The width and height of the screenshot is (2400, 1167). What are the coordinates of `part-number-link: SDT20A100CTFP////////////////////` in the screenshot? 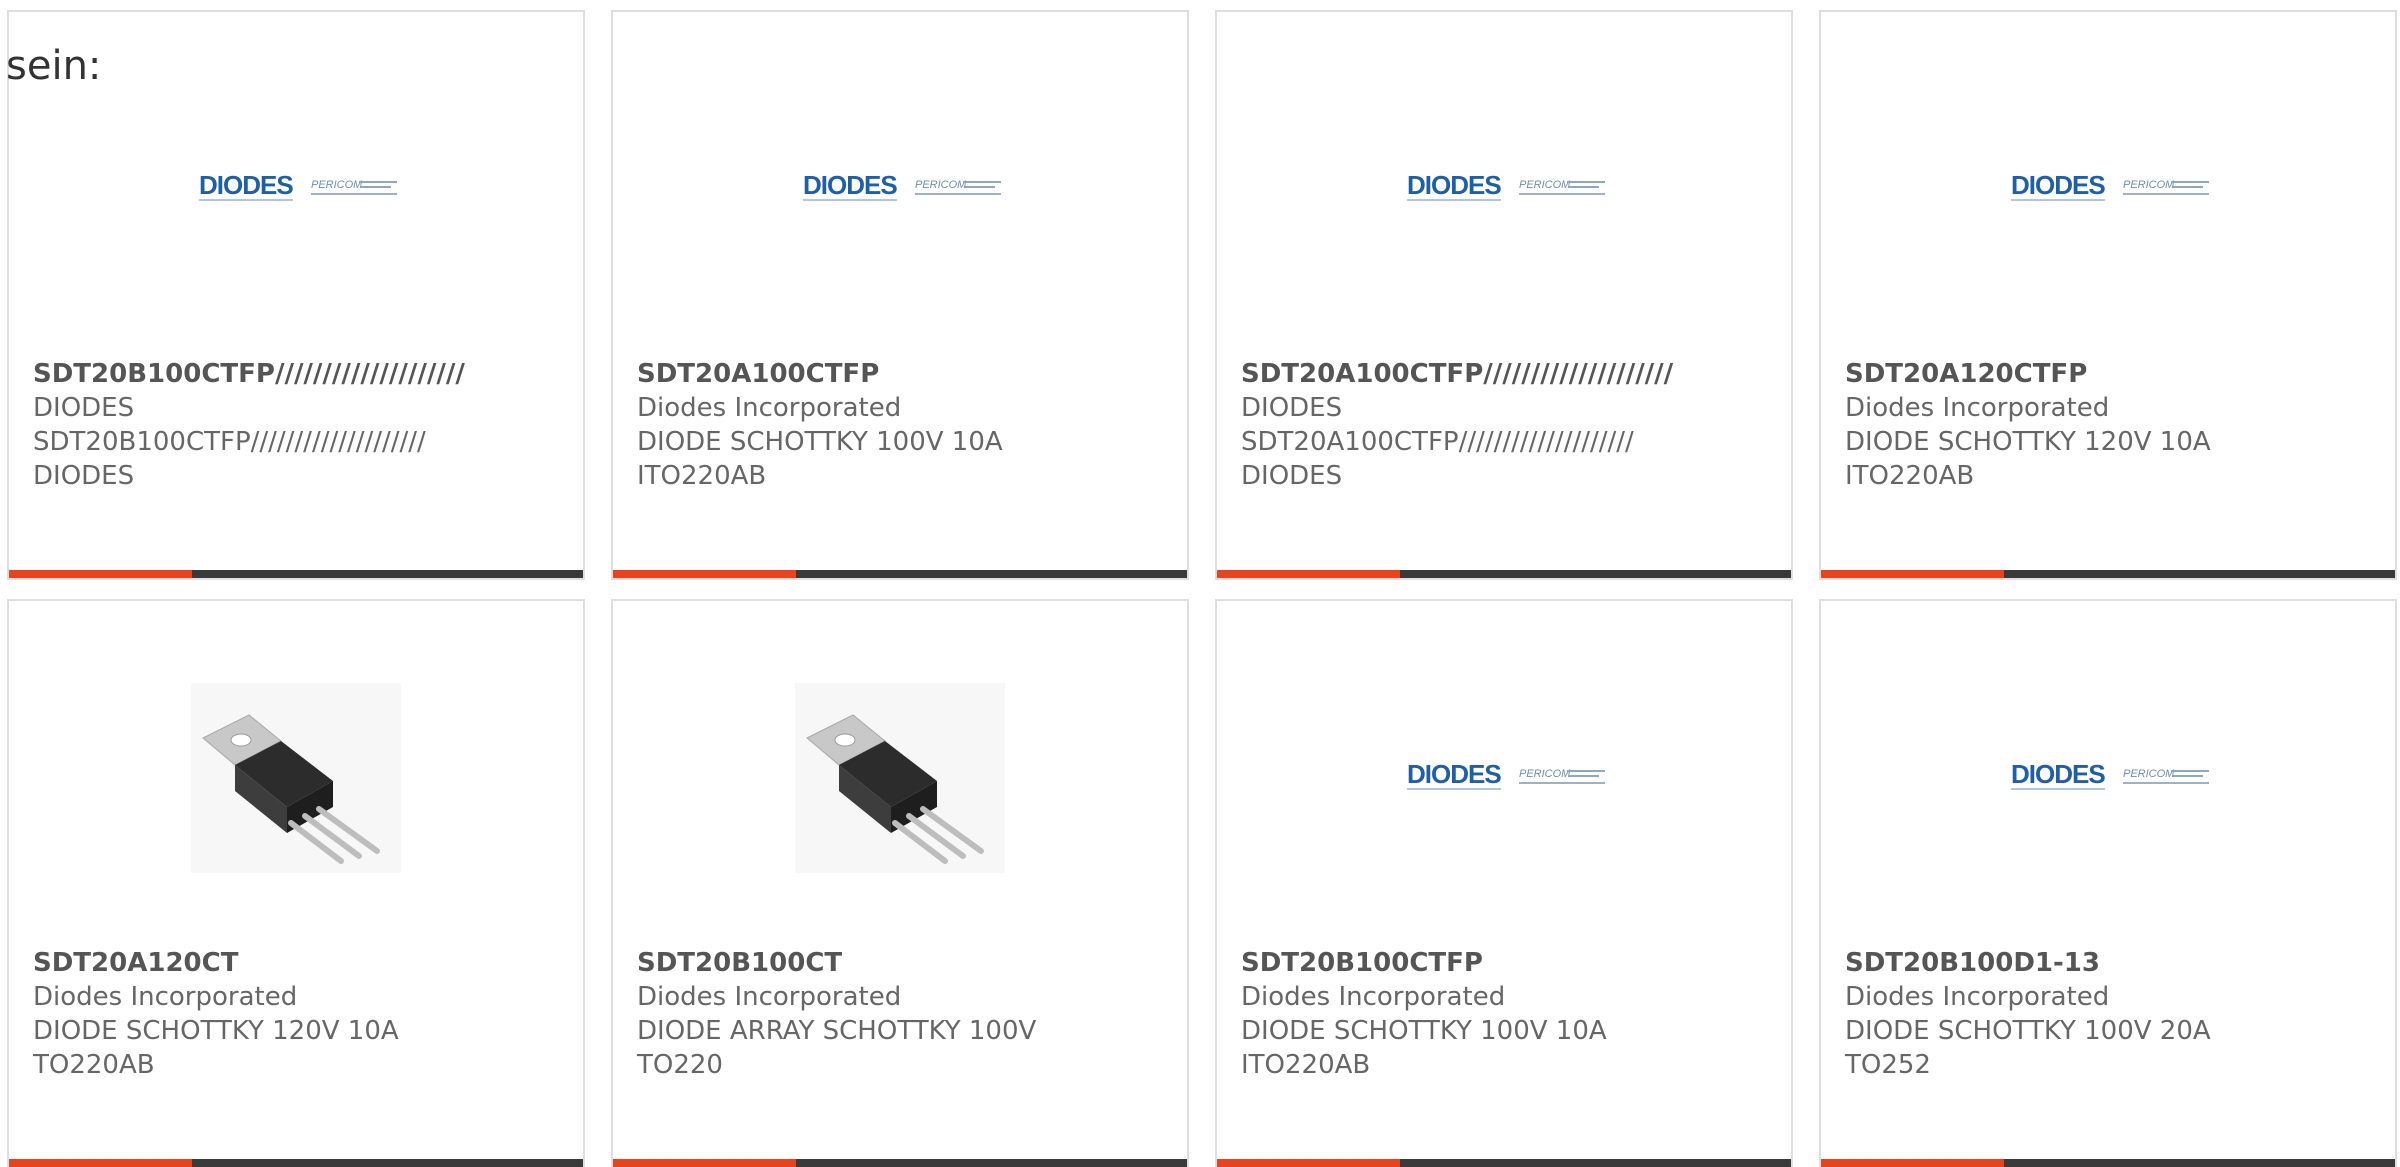 It's located at (1516, 374).